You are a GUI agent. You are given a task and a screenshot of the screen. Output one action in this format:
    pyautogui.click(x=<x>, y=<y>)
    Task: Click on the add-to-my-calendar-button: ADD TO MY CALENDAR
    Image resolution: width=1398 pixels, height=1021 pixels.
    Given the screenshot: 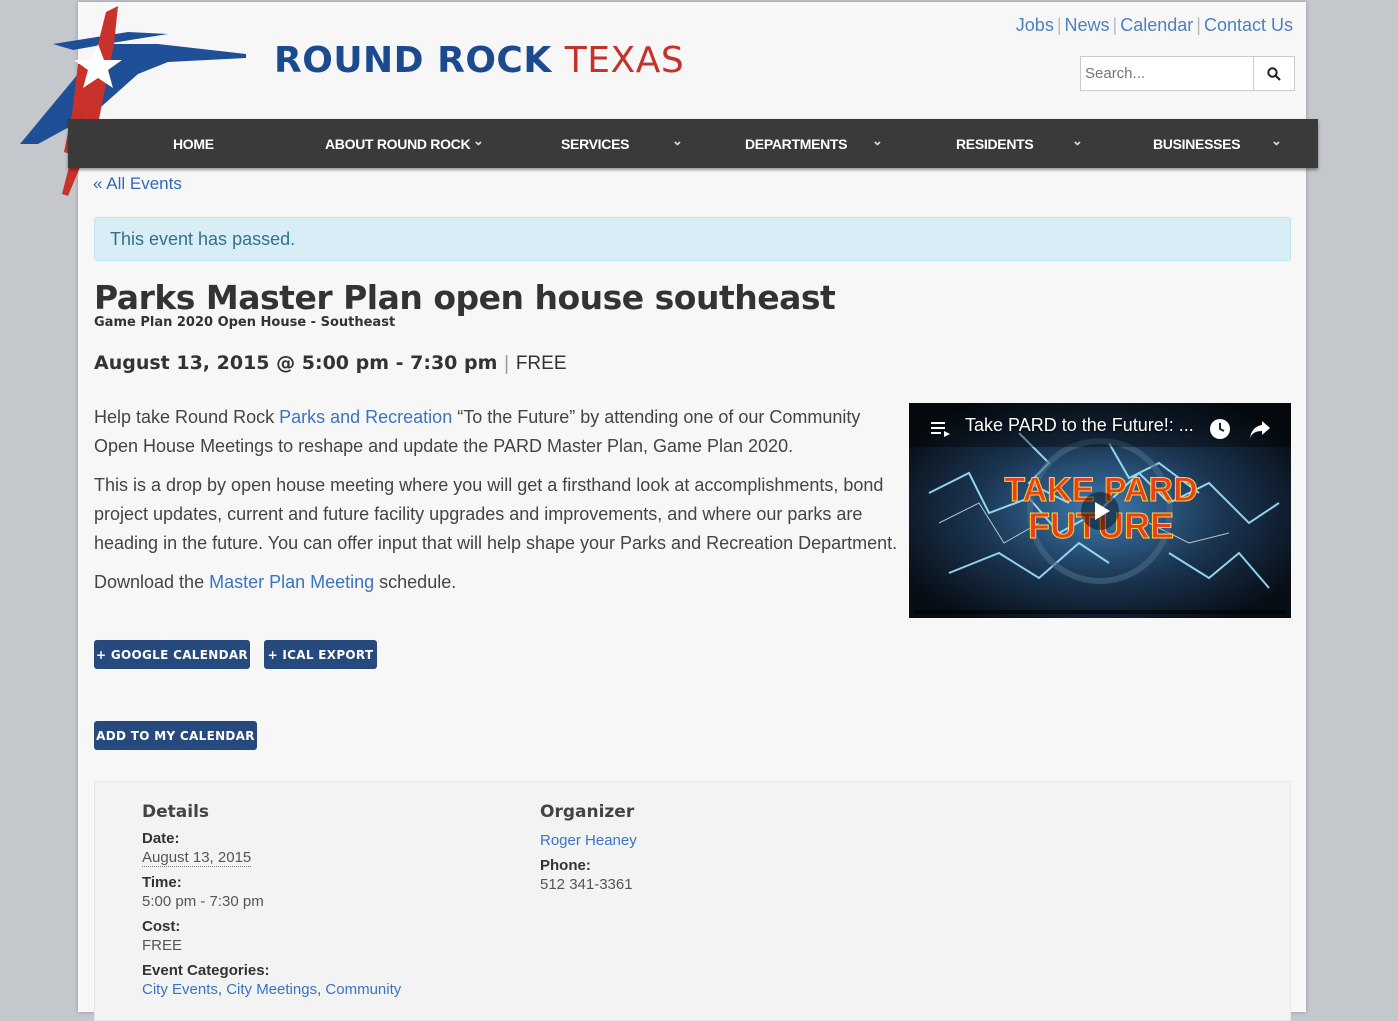 What is the action you would take?
    pyautogui.click(x=175, y=735)
    